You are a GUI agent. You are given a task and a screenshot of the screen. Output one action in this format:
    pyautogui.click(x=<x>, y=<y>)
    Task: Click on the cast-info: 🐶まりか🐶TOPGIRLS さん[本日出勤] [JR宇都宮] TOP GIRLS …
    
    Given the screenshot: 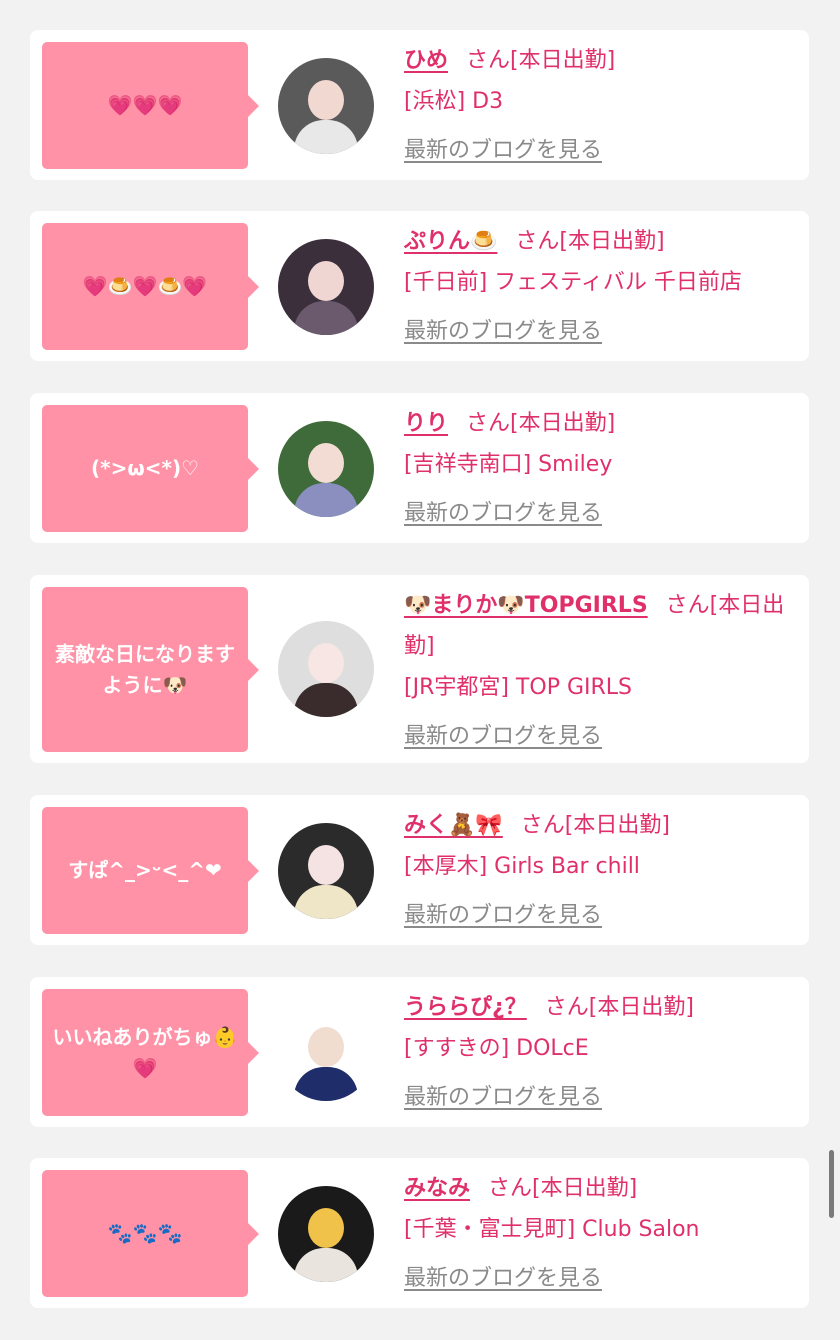 What is the action you would take?
    pyautogui.click(x=600, y=671)
    